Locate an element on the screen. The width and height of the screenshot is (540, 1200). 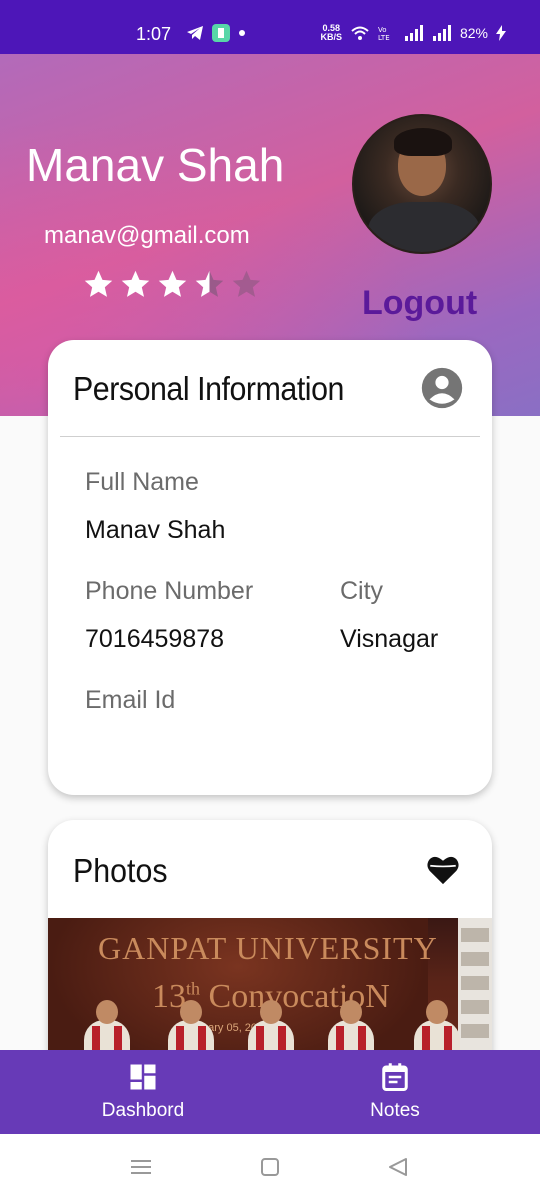
back-icon is located at coordinates (398, 1167).